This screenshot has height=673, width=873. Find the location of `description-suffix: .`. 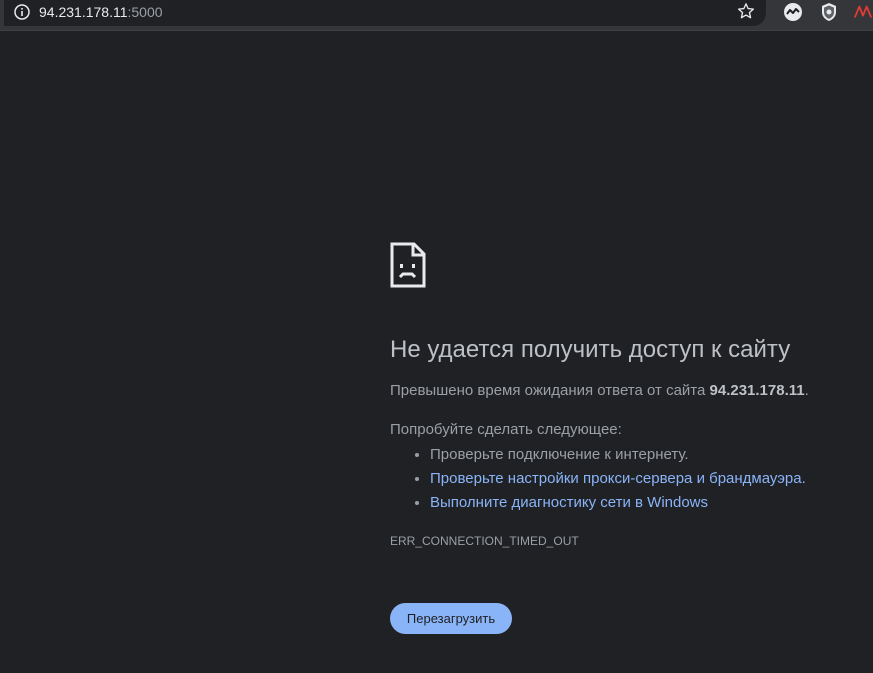

description-suffix: . is located at coordinates (806, 390).